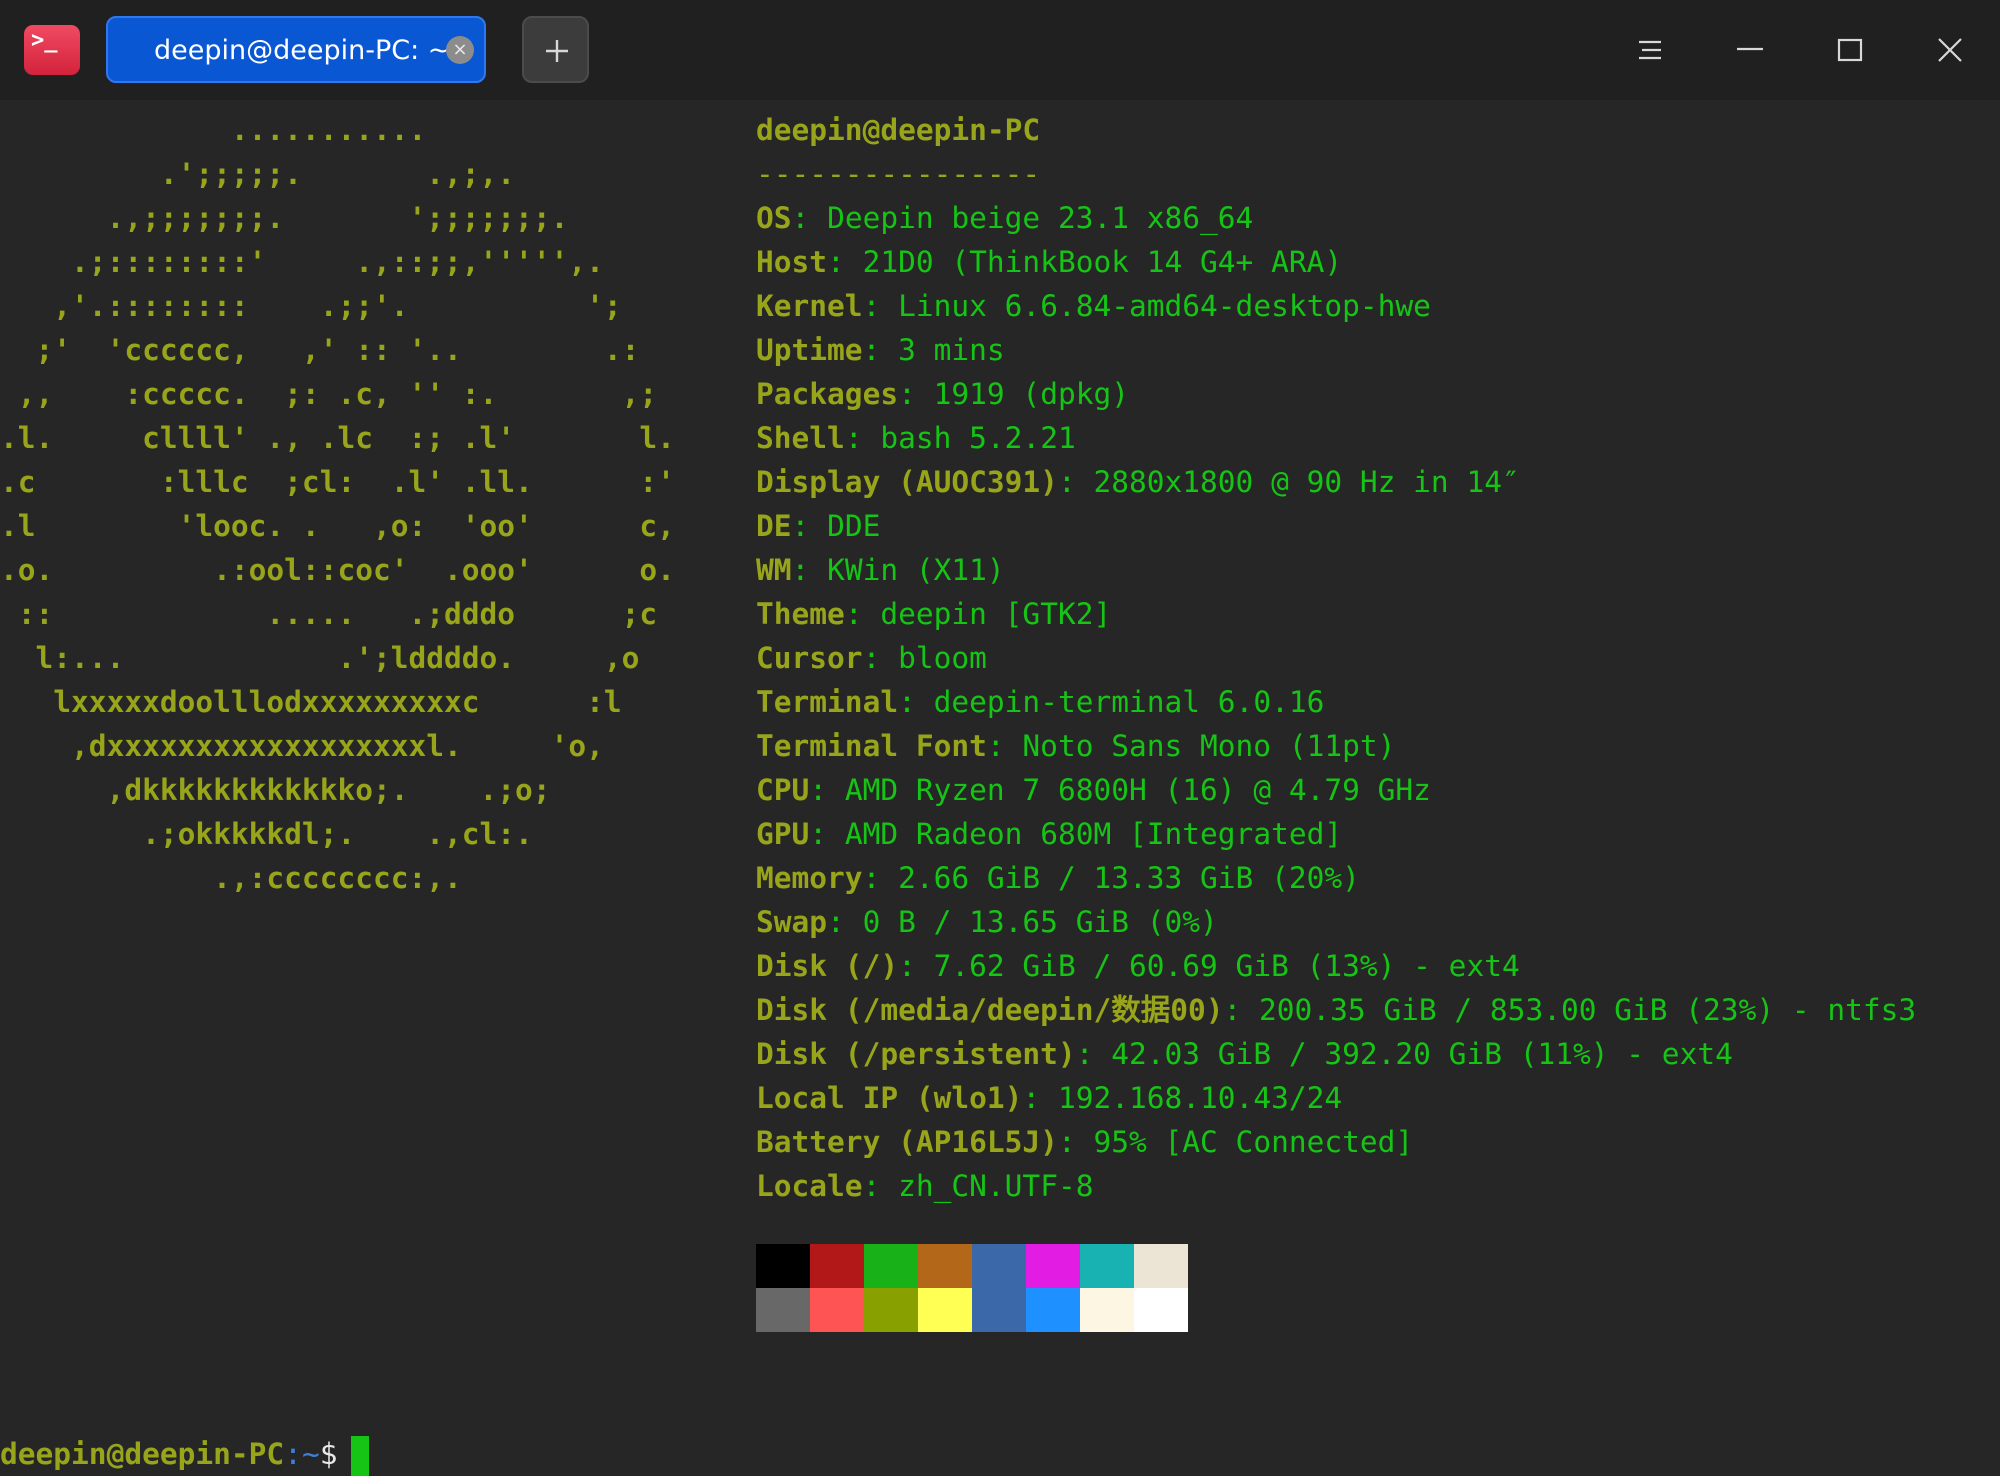 This screenshot has height=1476, width=2000. What do you see at coordinates (916, 1054) in the screenshot?
I see `info-key: Disk (/persistent)` at bounding box center [916, 1054].